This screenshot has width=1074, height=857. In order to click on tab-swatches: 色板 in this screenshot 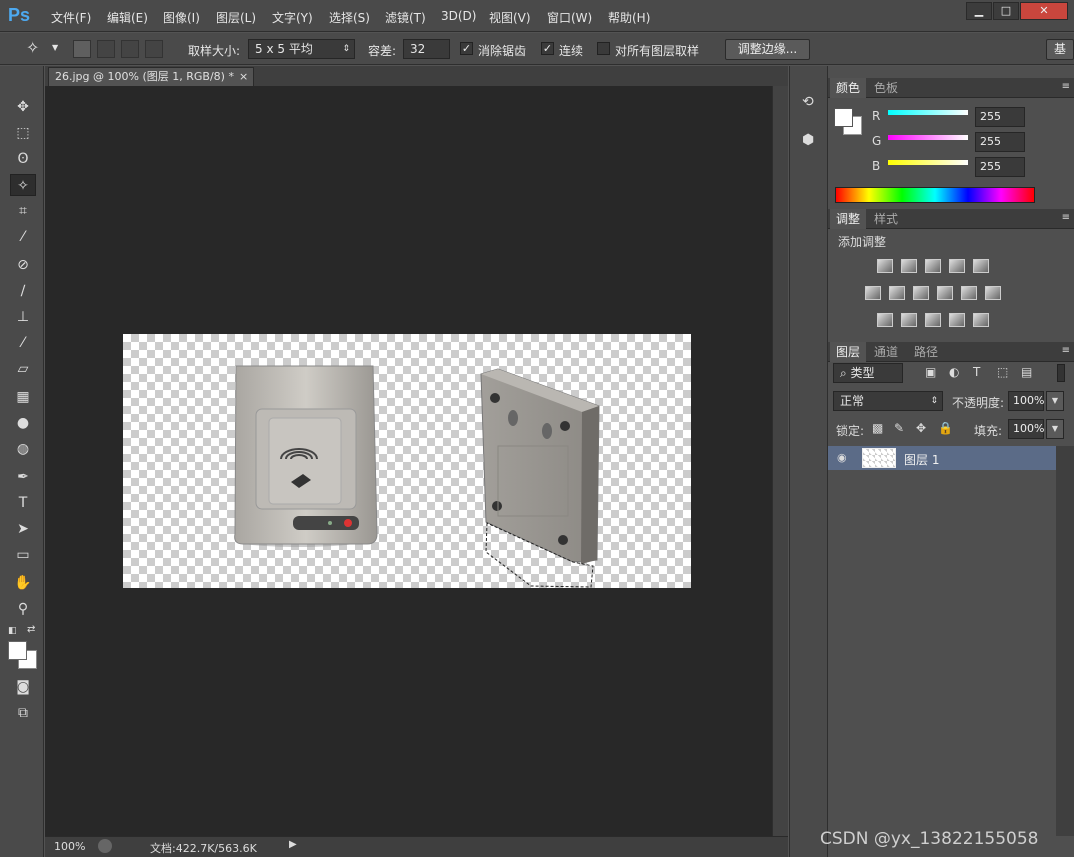, I will do `click(886, 88)`.